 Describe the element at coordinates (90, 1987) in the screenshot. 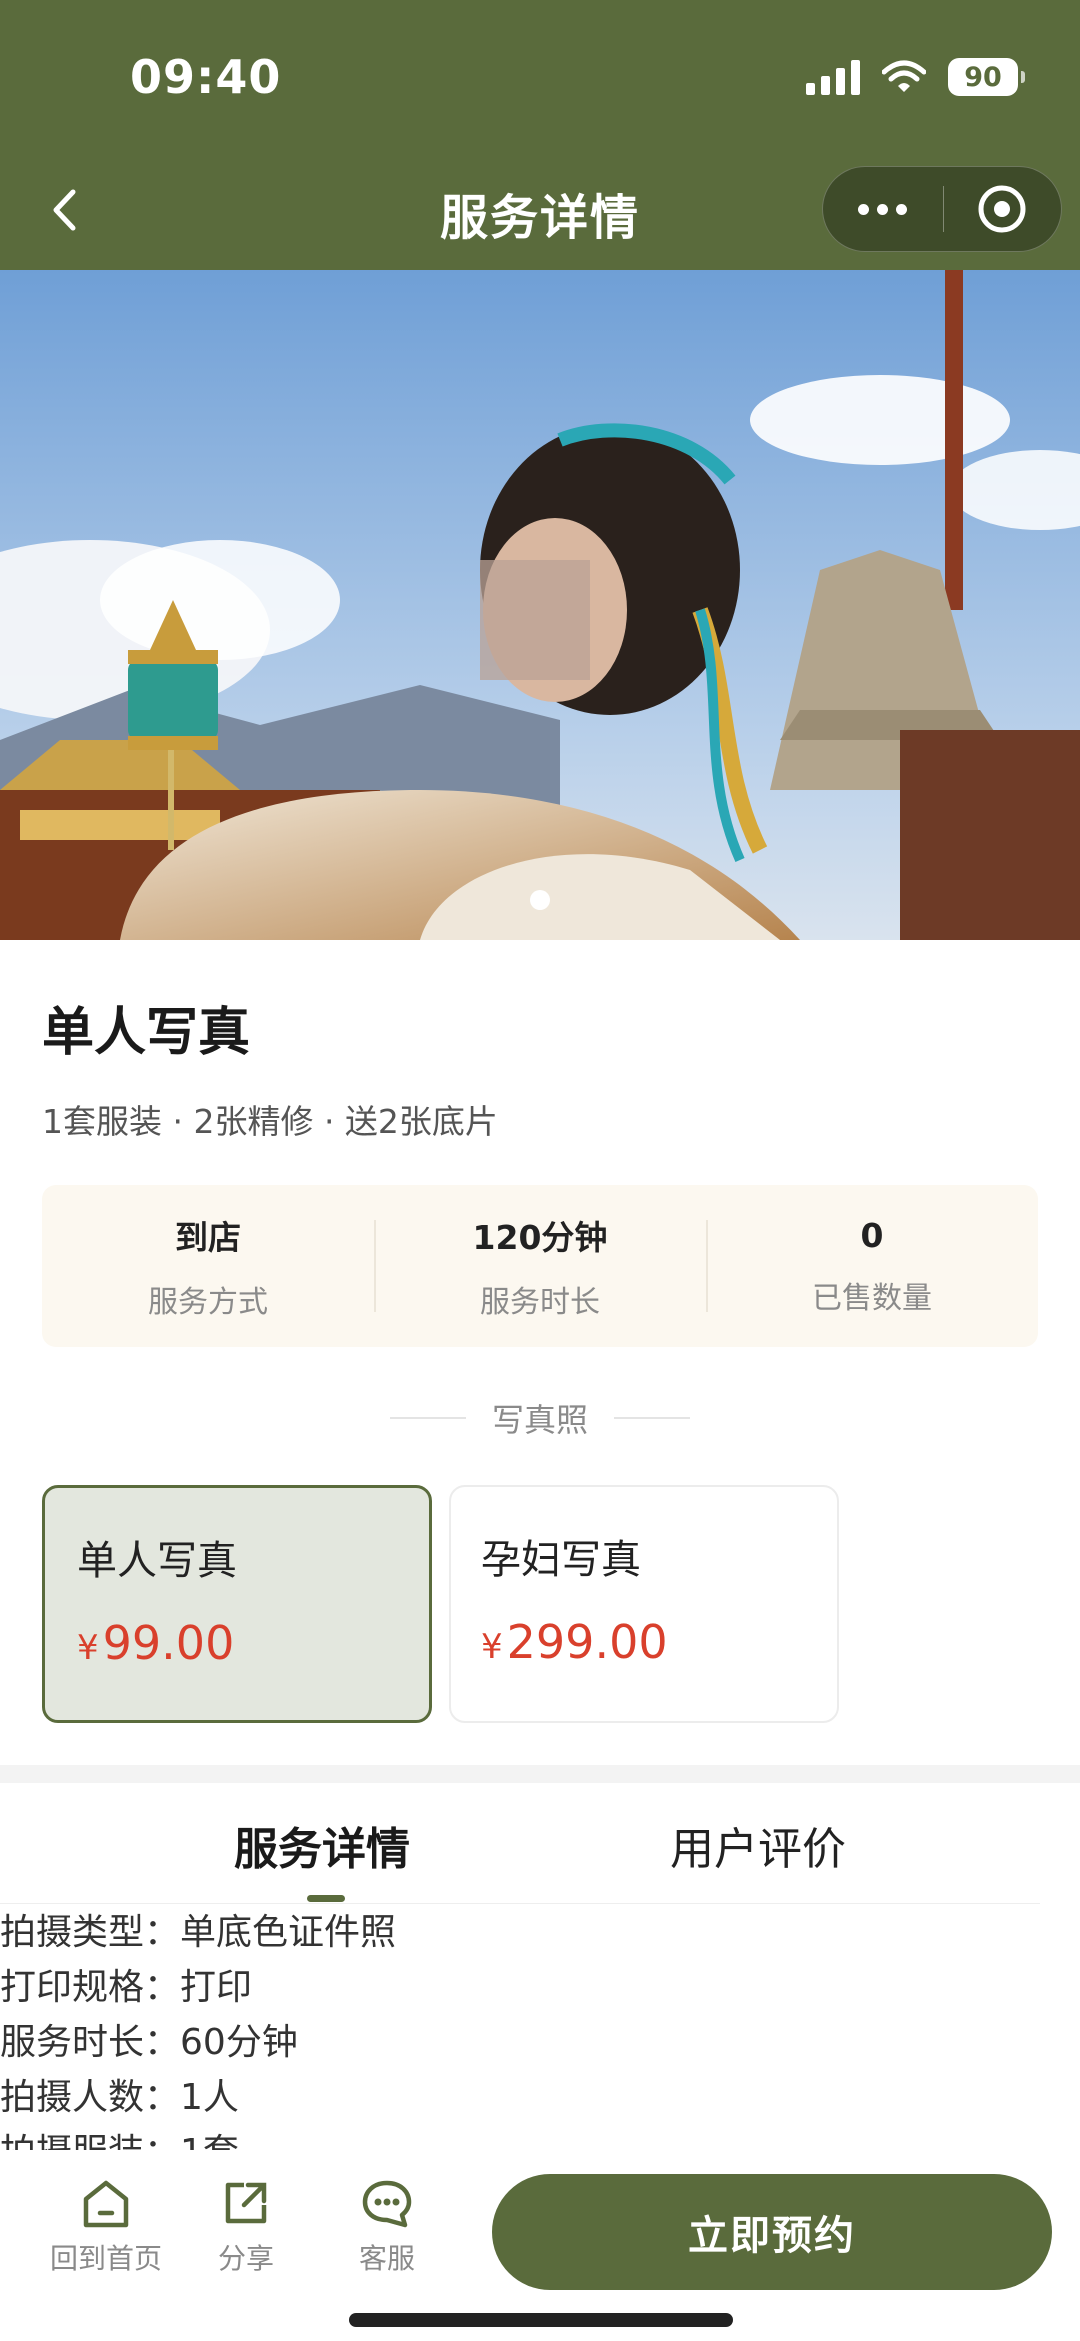

I see `detail-key: 打印规格：` at that location.